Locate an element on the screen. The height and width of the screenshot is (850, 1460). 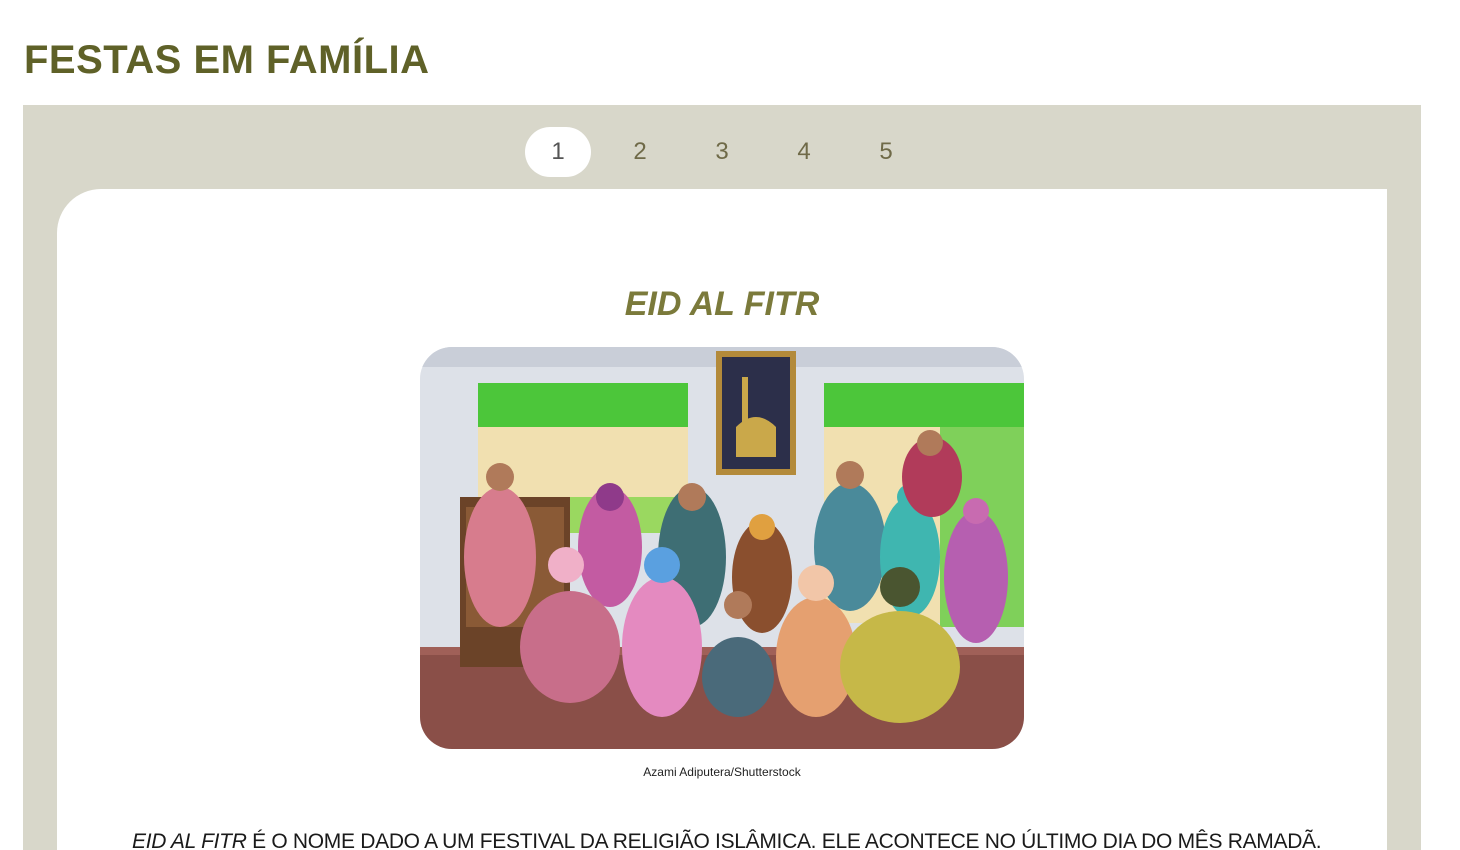
page-tab-5: 5 is located at coordinates (886, 152).